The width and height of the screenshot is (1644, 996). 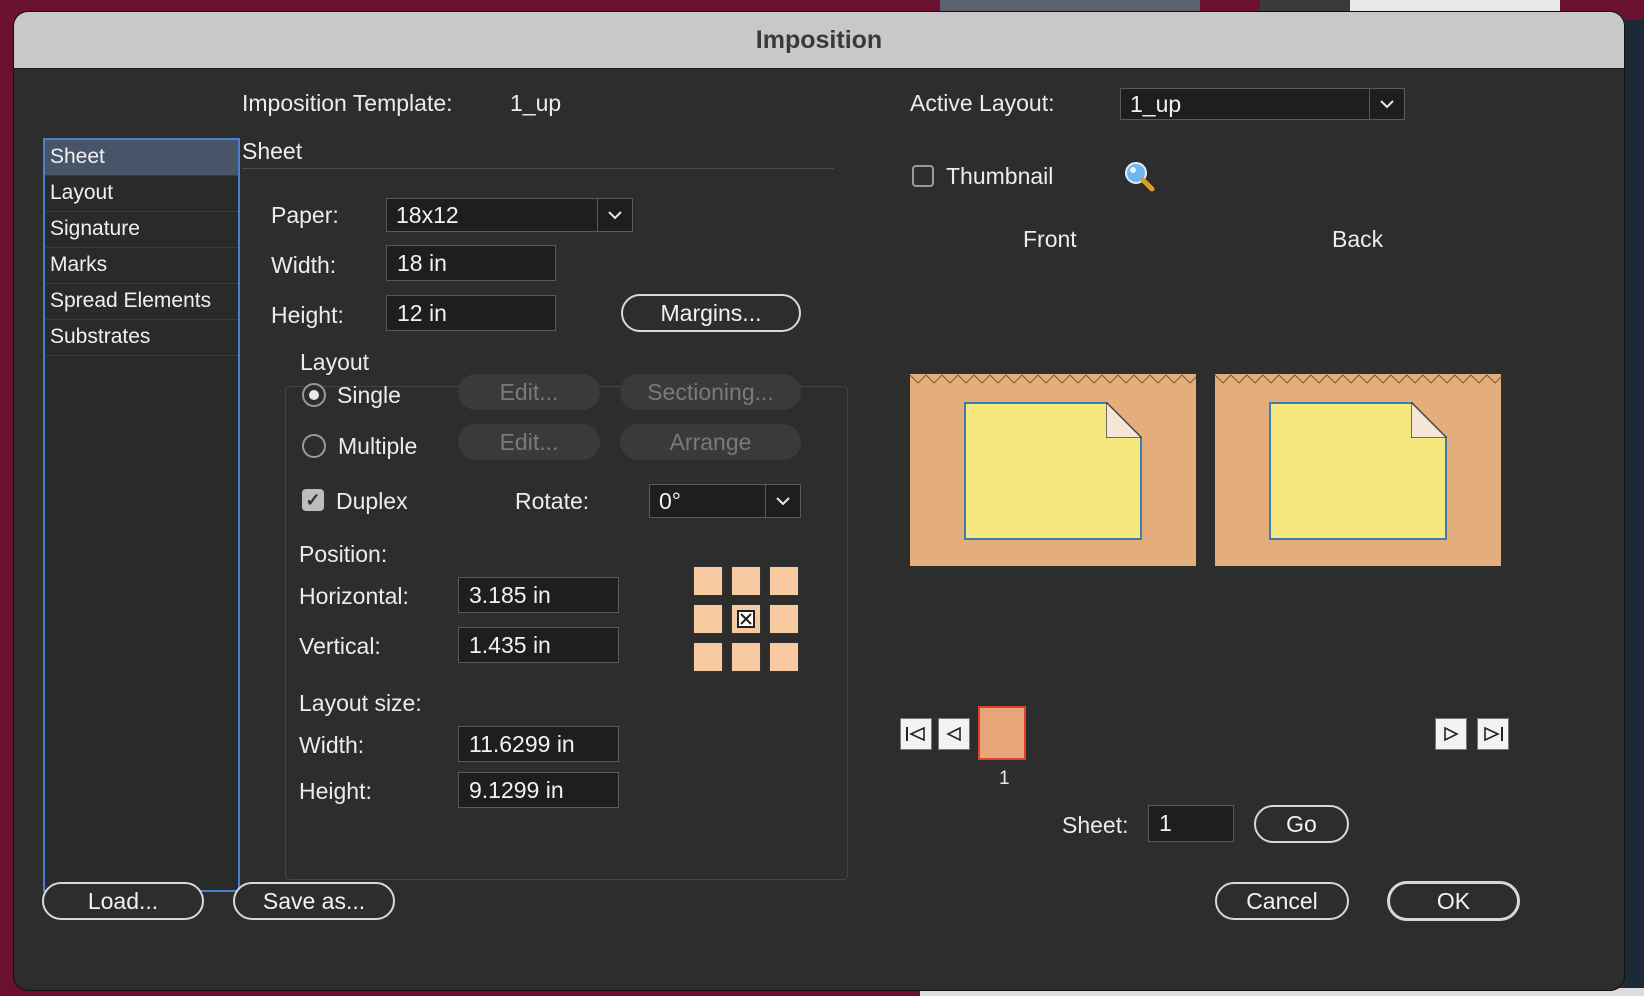 I want to click on front-label: Front, so click(x=1050, y=239).